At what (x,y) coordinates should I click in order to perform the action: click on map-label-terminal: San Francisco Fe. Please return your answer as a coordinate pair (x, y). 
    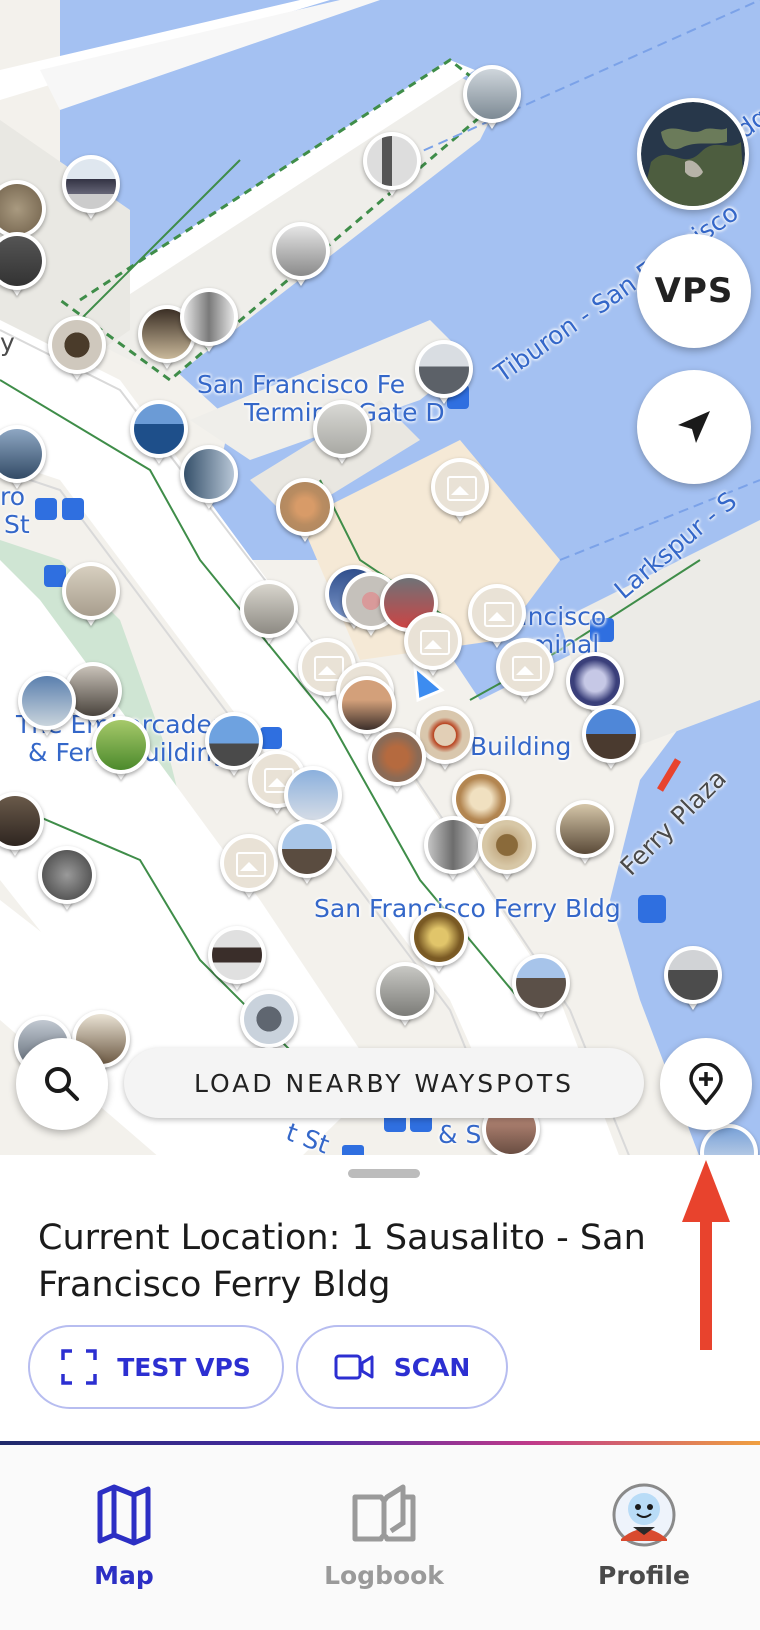
    Looking at the image, I should click on (301, 384).